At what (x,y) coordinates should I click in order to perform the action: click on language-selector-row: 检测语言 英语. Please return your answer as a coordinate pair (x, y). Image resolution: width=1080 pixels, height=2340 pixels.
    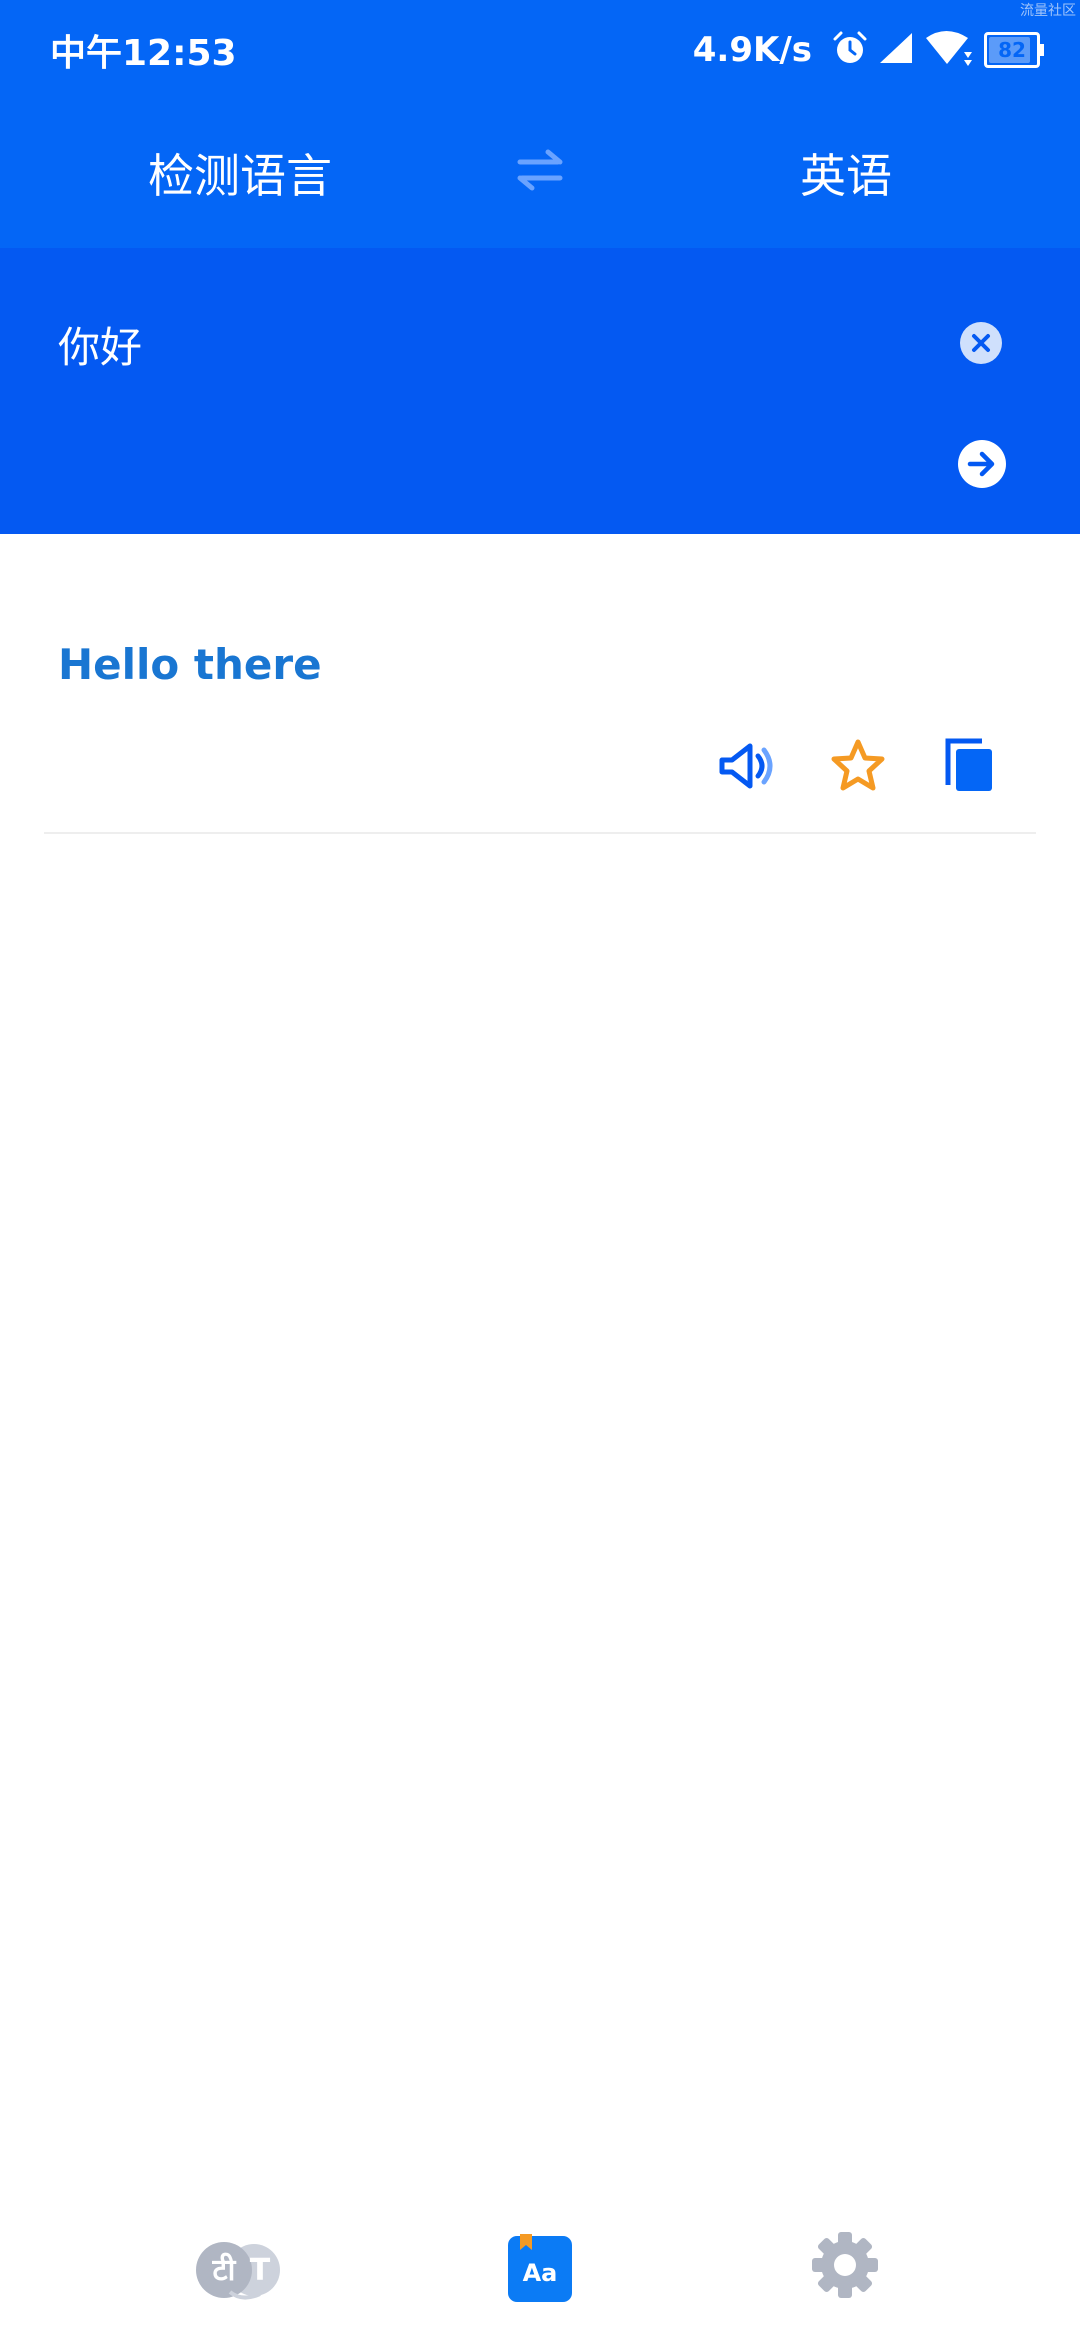
    Looking at the image, I should click on (540, 175).